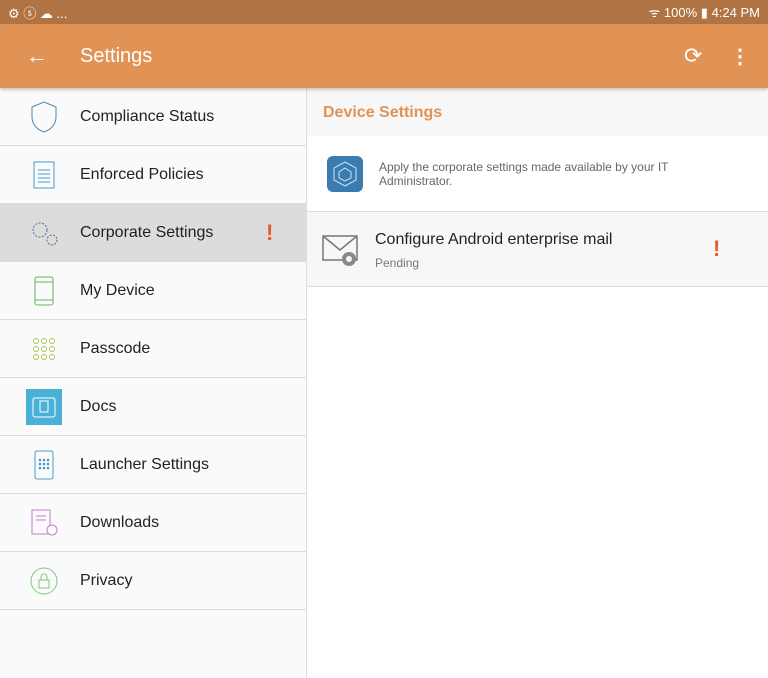 The image size is (768, 678). Describe the element at coordinates (37, 56) in the screenshot. I see `back-arrow-icon: ←` at that location.